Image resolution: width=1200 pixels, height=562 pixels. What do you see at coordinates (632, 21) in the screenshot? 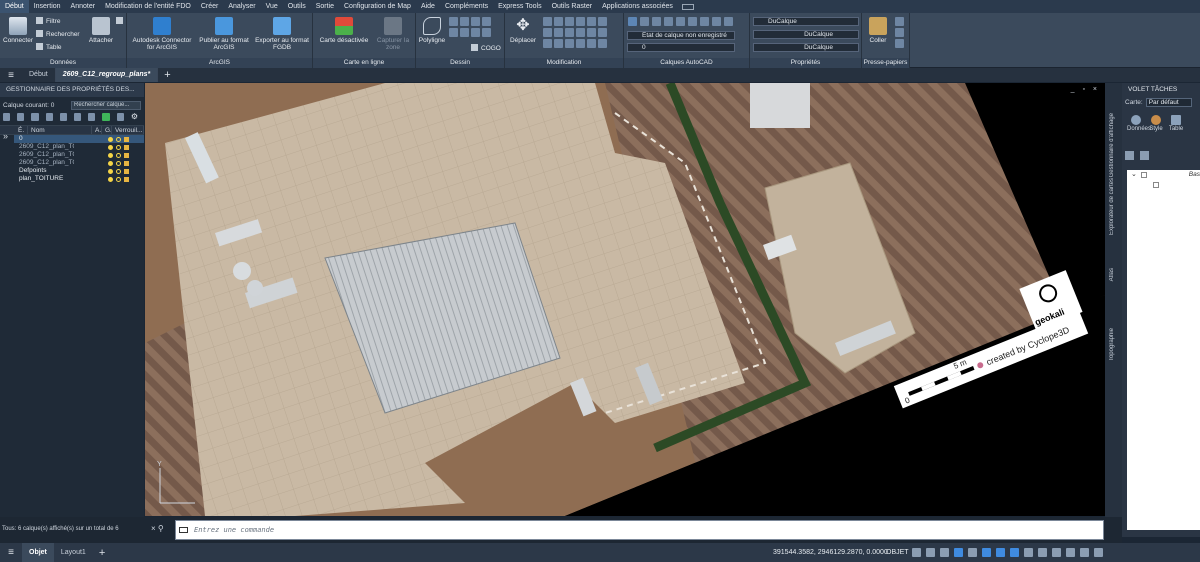
I see `layer-properties-icon` at bounding box center [632, 21].